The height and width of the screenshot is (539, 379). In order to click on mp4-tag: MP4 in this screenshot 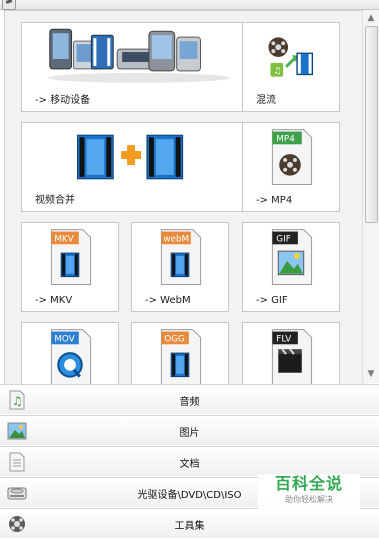, I will do `click(285, 139)`.